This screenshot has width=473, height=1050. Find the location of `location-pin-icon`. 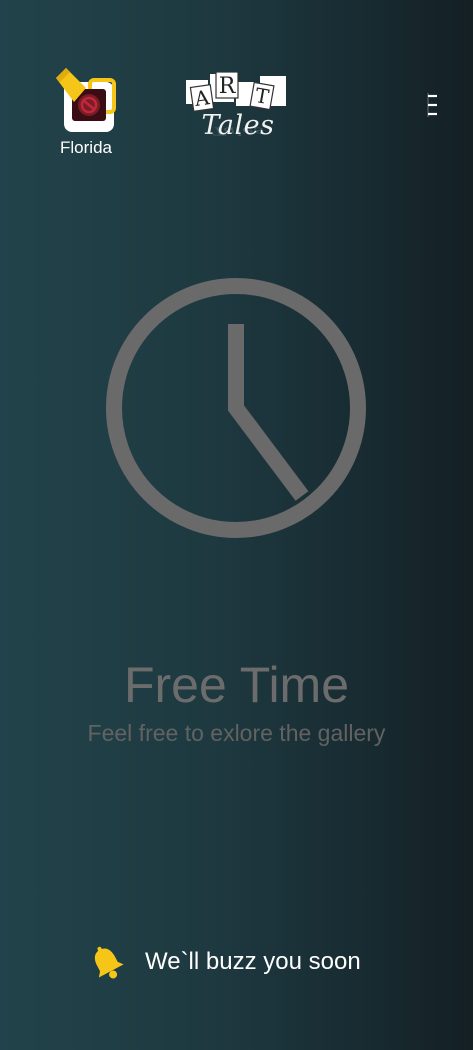

location-pin-icon is located at coordinates (86, 100).